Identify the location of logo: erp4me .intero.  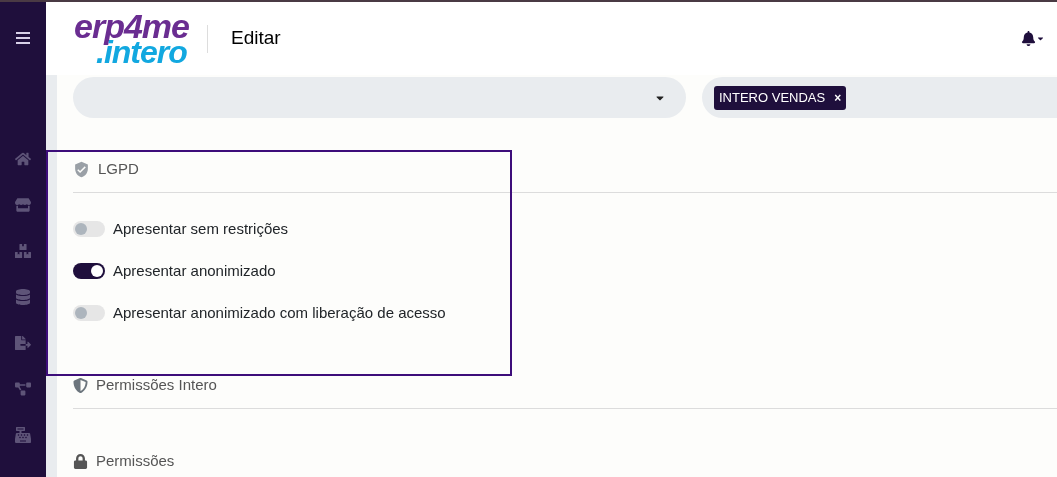
(131, 38).